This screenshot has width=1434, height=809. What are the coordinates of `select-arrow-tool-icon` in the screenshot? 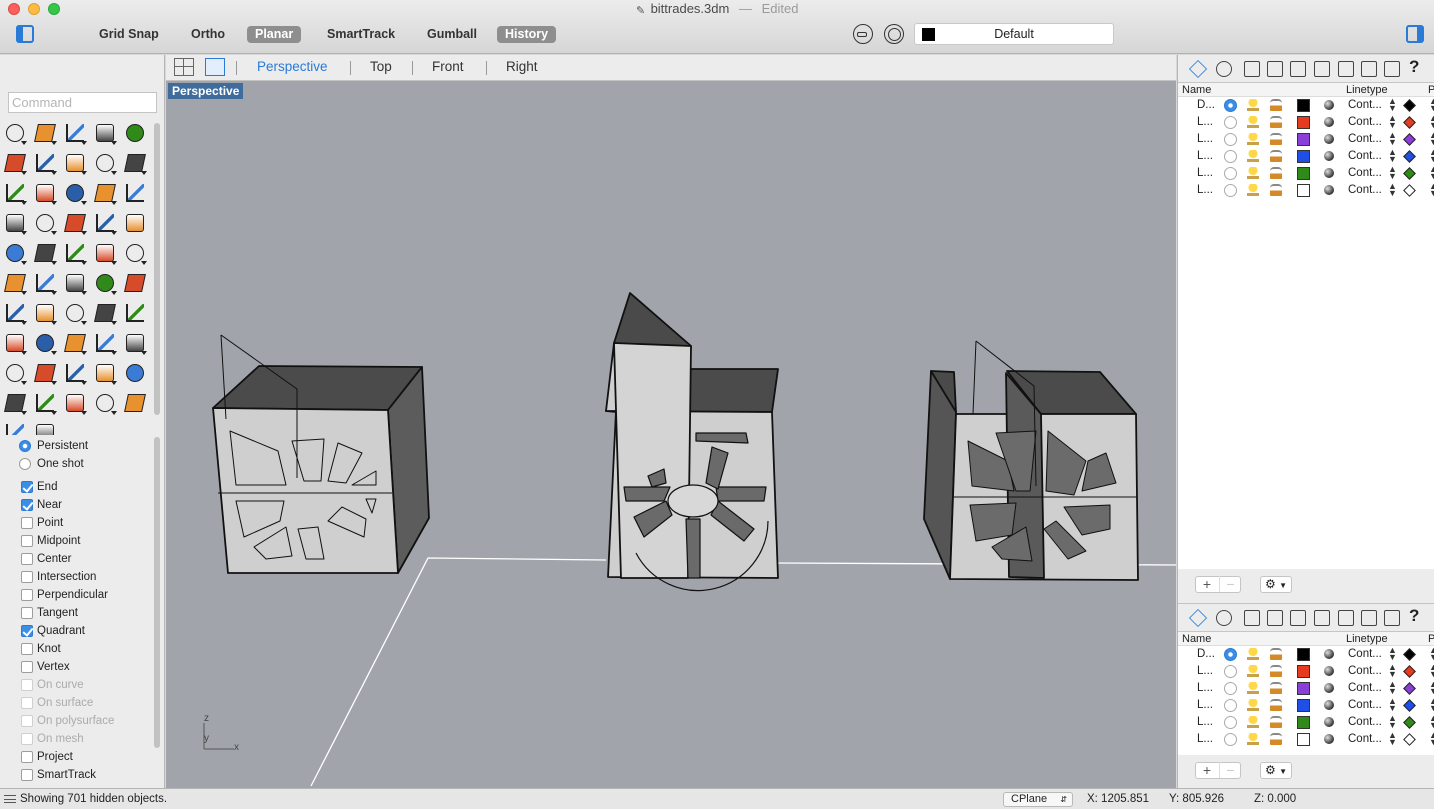 It's located at (15, 133).